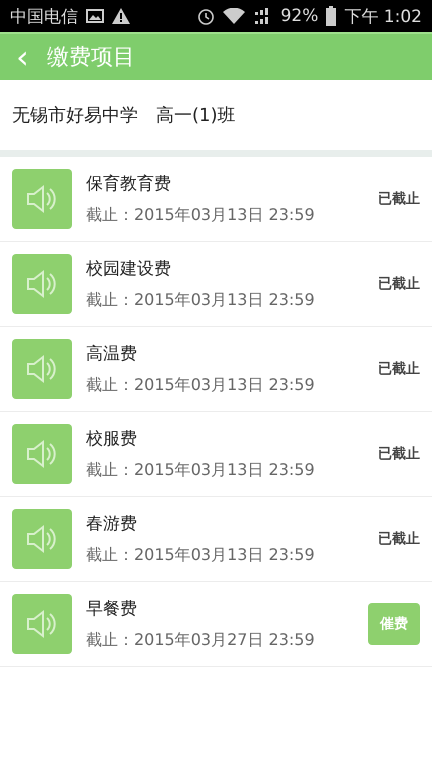 Image resolution: width=432 pixels, height=768 pixels. Describe the element at coordinates (112, 354) in the screenshot. I see `fee-name: 高温费` at that location.